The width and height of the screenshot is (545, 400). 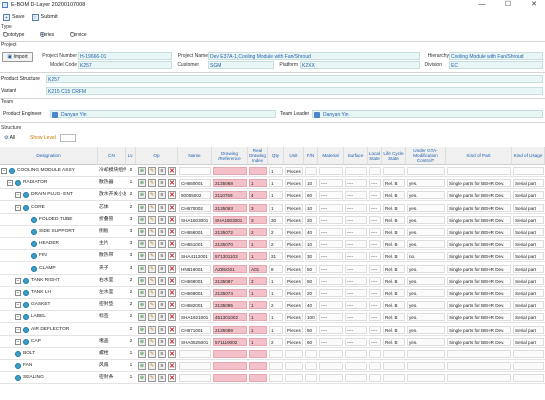 I want to click on cell-surf, so click(x=356, y=378).